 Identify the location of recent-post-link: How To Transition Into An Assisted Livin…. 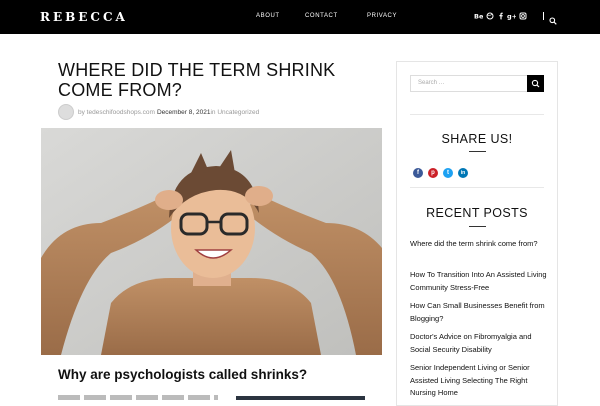
(480, 281).